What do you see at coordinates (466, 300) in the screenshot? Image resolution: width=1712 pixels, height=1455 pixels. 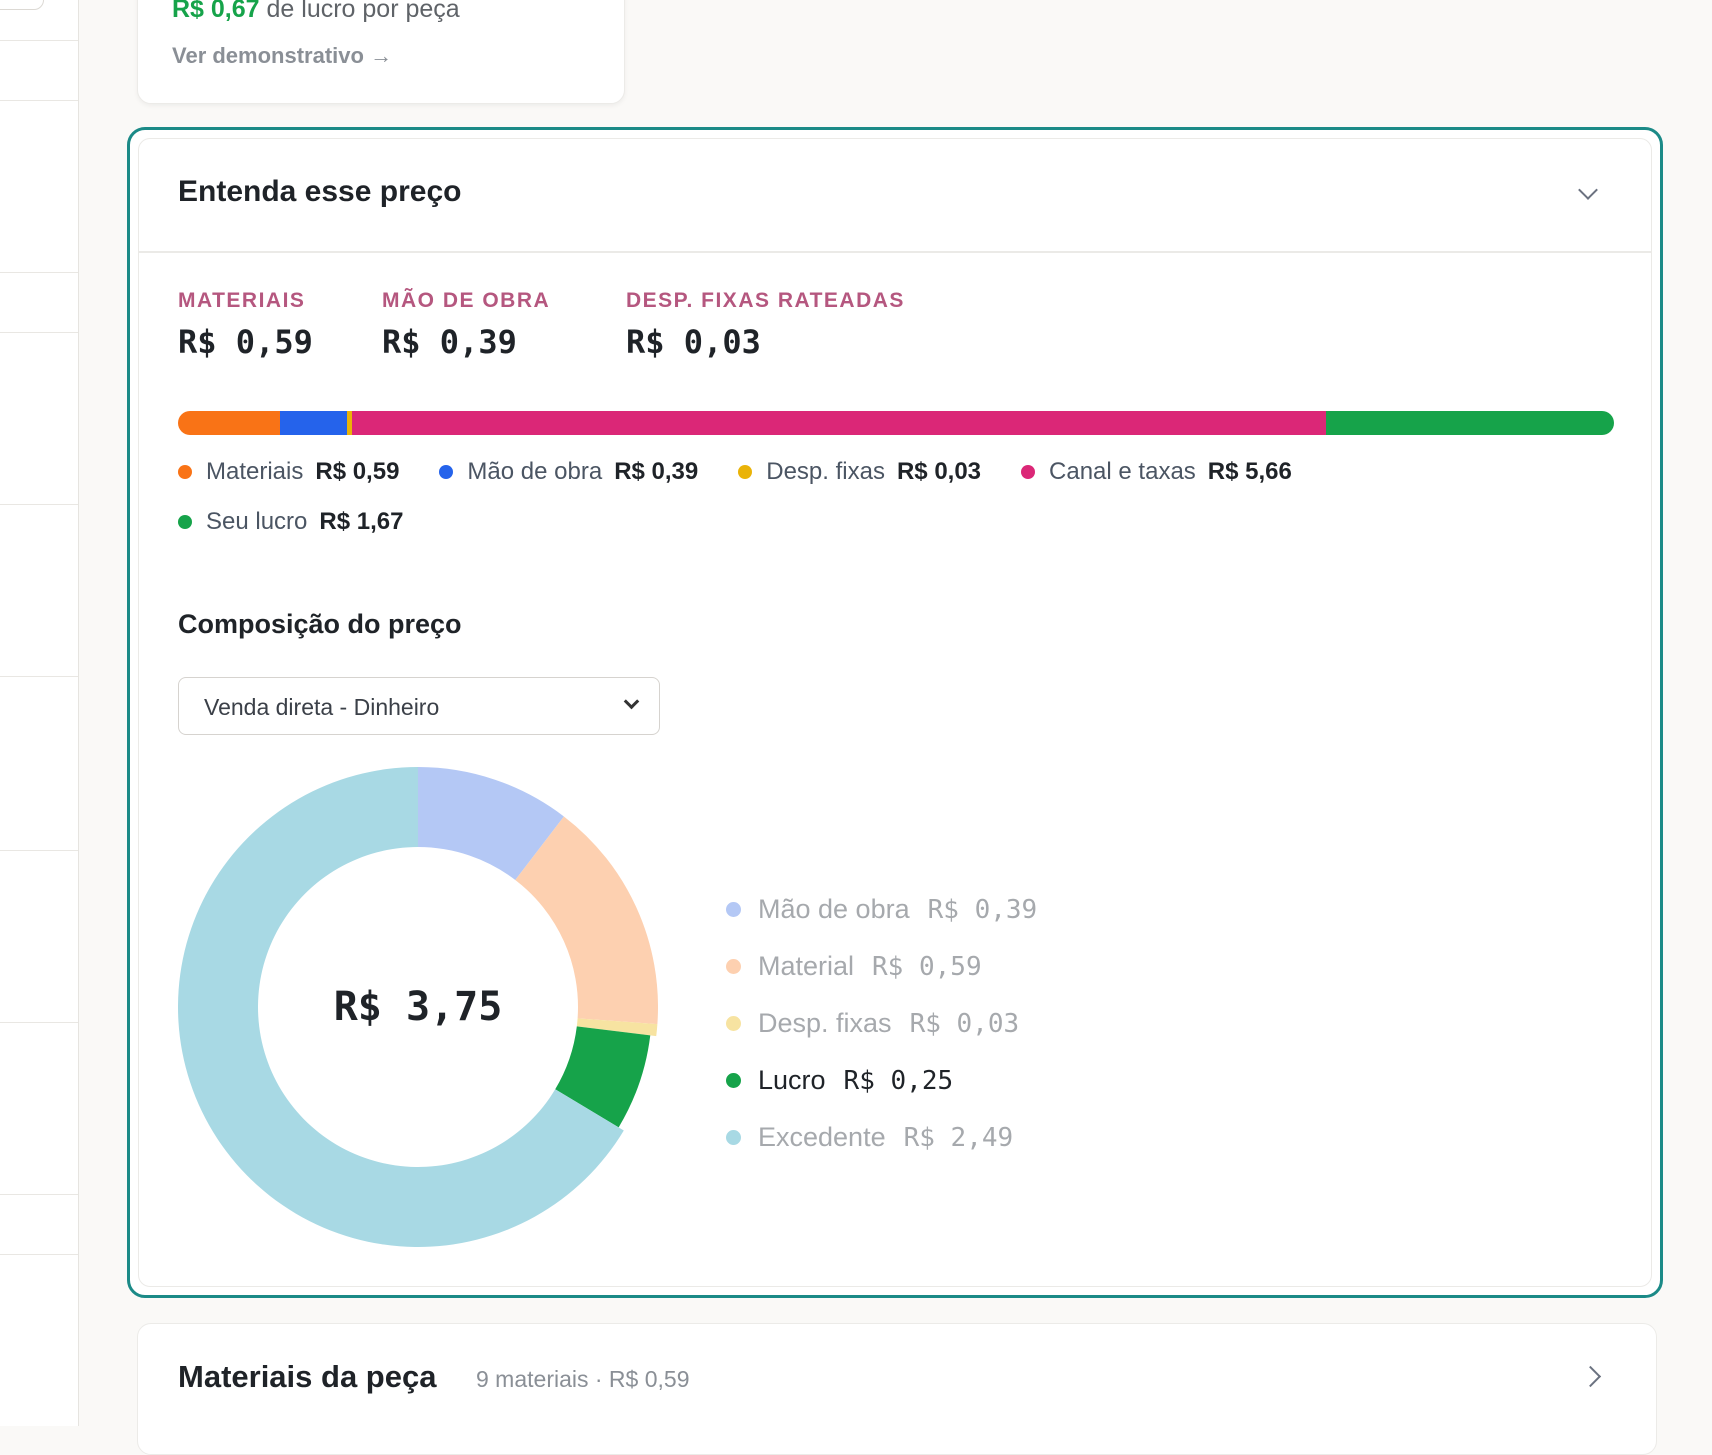 I see `summary-label: MÃO DE OBRA` at bounding box center [466, 300].